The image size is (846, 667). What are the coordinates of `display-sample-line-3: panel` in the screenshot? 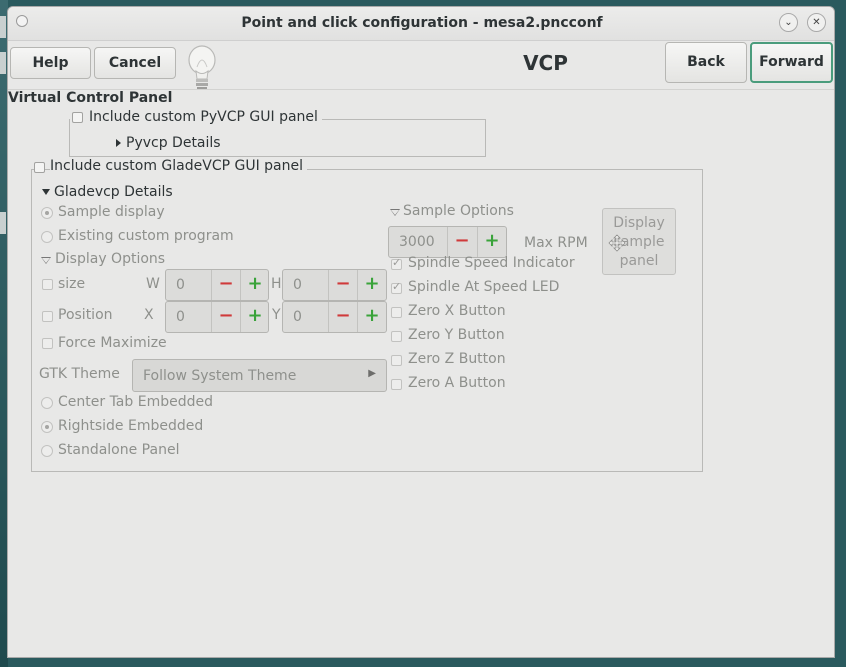 It's located at (639, 261).